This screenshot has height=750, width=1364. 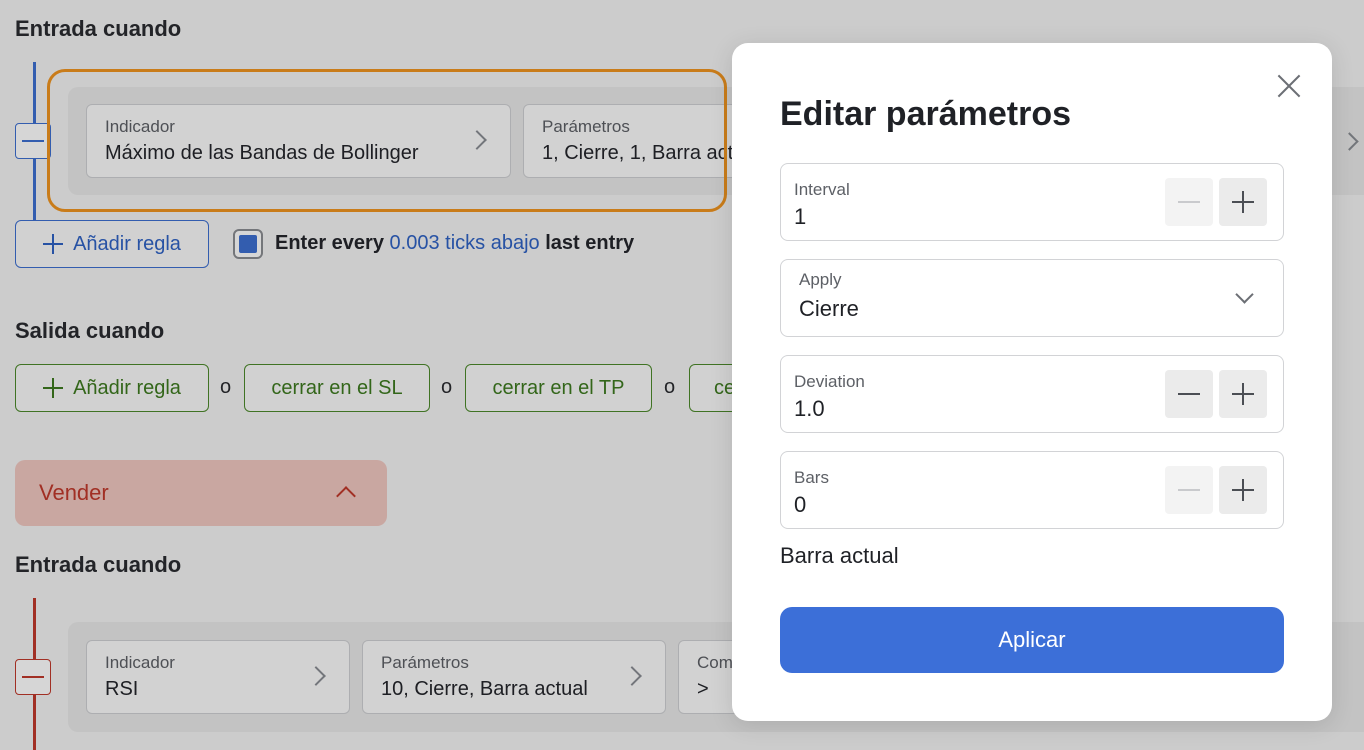 I want to click on interval-increment-button, so click(x=1243, y=202).